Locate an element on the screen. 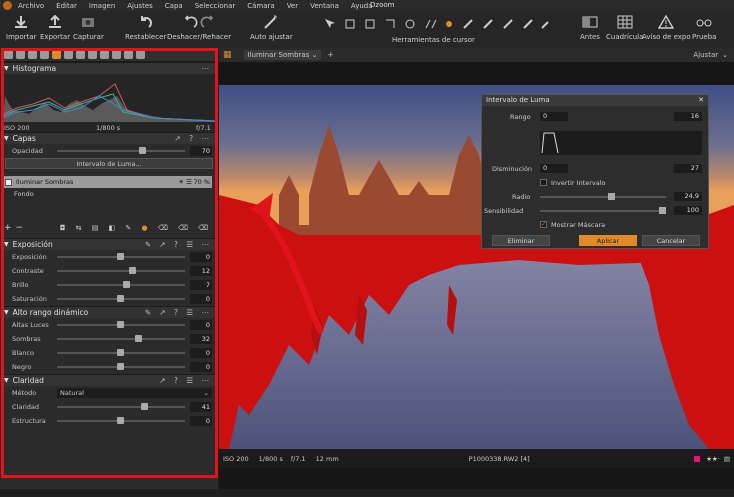 This screenshot has height=497, width=734. add-layer-icon: + is located at coordinates (8, 228).